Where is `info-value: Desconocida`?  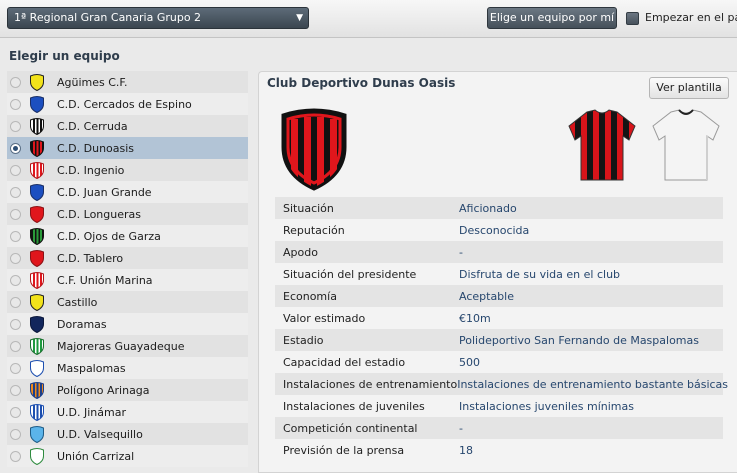
info-value: Desconocida is located at coordinates (494, 230).